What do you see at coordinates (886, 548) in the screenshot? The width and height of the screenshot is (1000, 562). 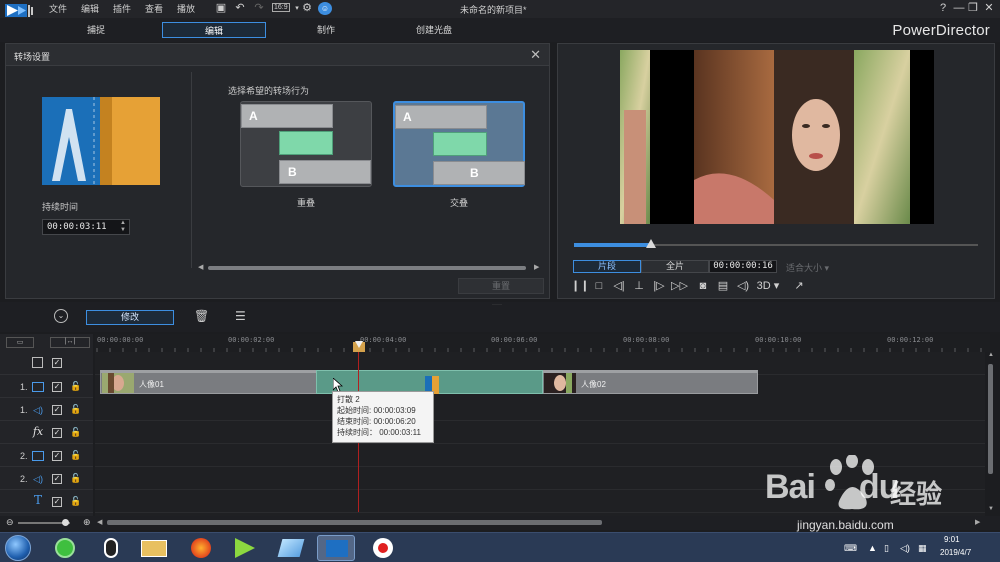 I see `device-icon: ▯` at bounding box center [886, 548].